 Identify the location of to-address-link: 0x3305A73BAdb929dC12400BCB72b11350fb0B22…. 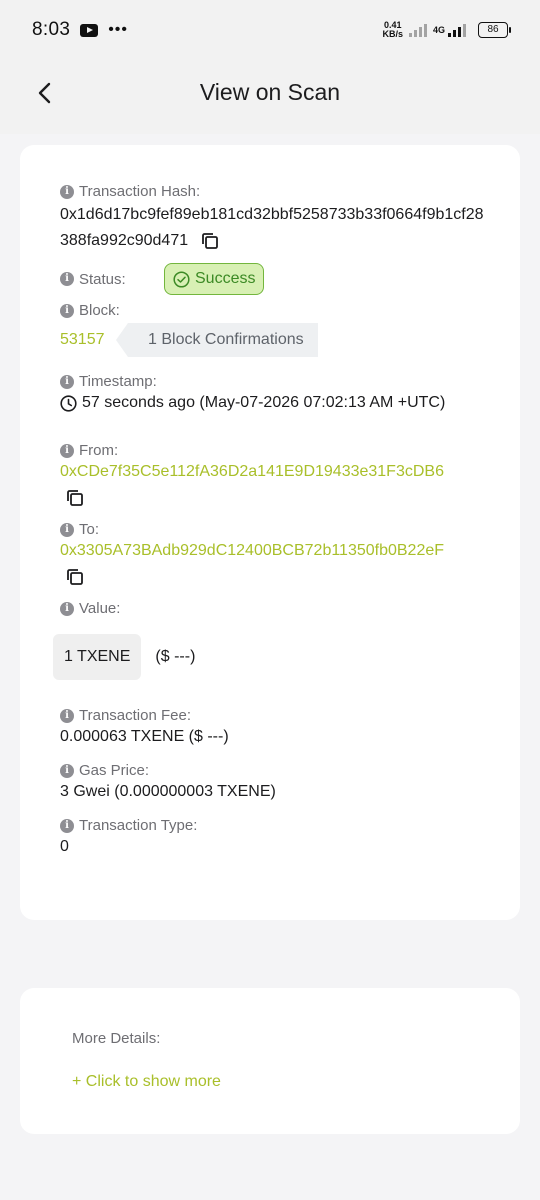
(270, 551).